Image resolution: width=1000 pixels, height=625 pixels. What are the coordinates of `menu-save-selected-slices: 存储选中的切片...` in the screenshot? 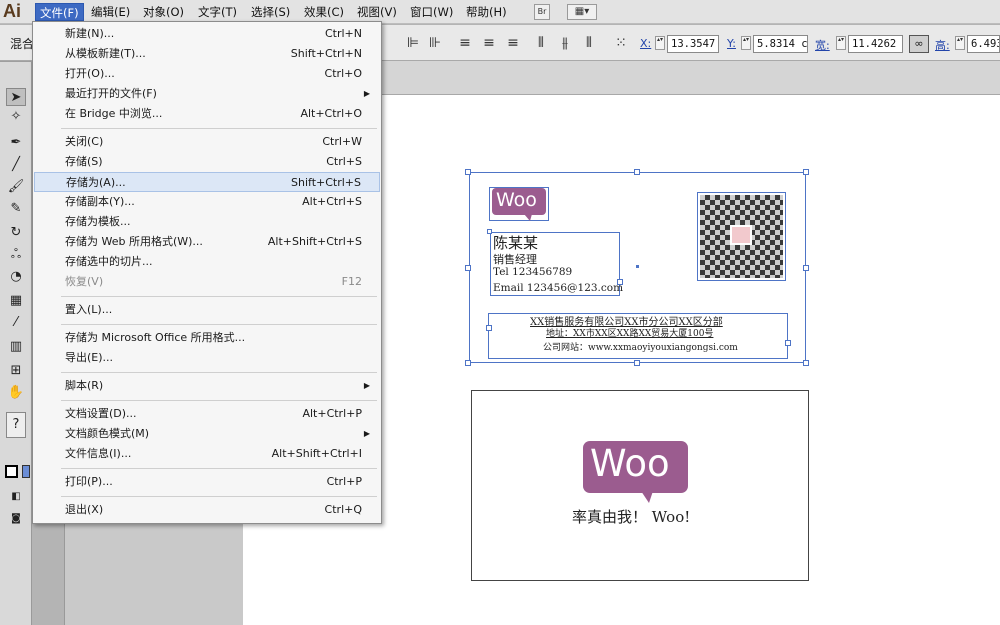 It's located at (207, 262).